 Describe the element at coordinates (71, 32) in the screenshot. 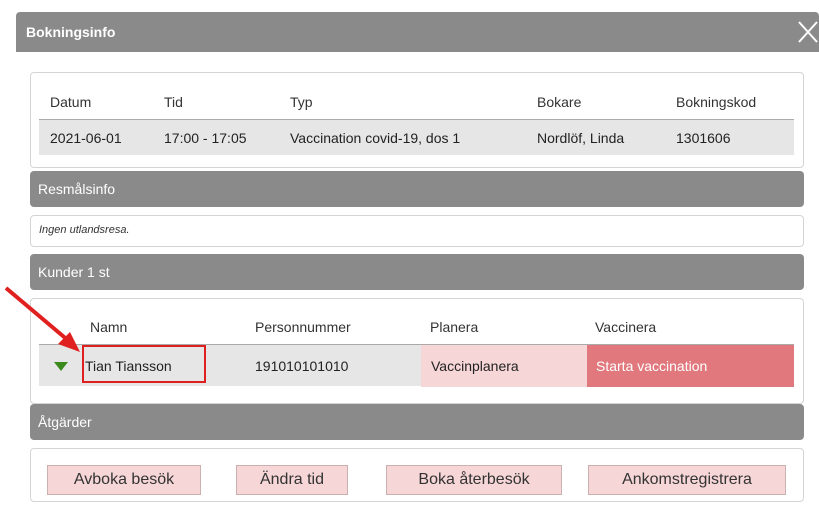

I see `dialog-title: Bokningsinfo` at that location.